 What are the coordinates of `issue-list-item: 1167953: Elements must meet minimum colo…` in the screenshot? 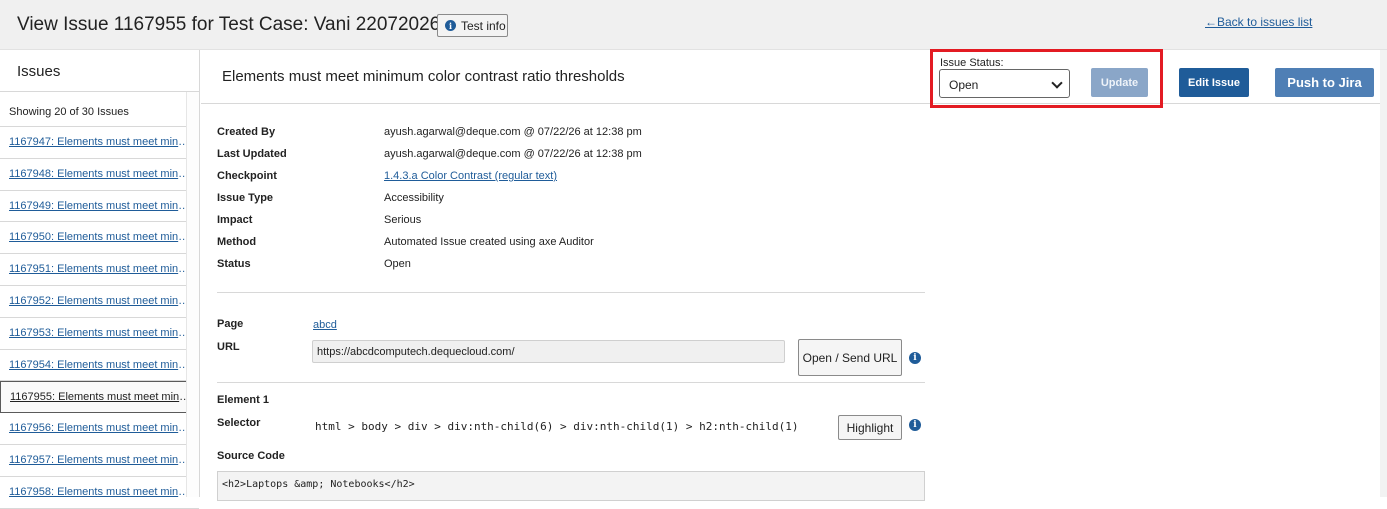 It's located at (99, 334).